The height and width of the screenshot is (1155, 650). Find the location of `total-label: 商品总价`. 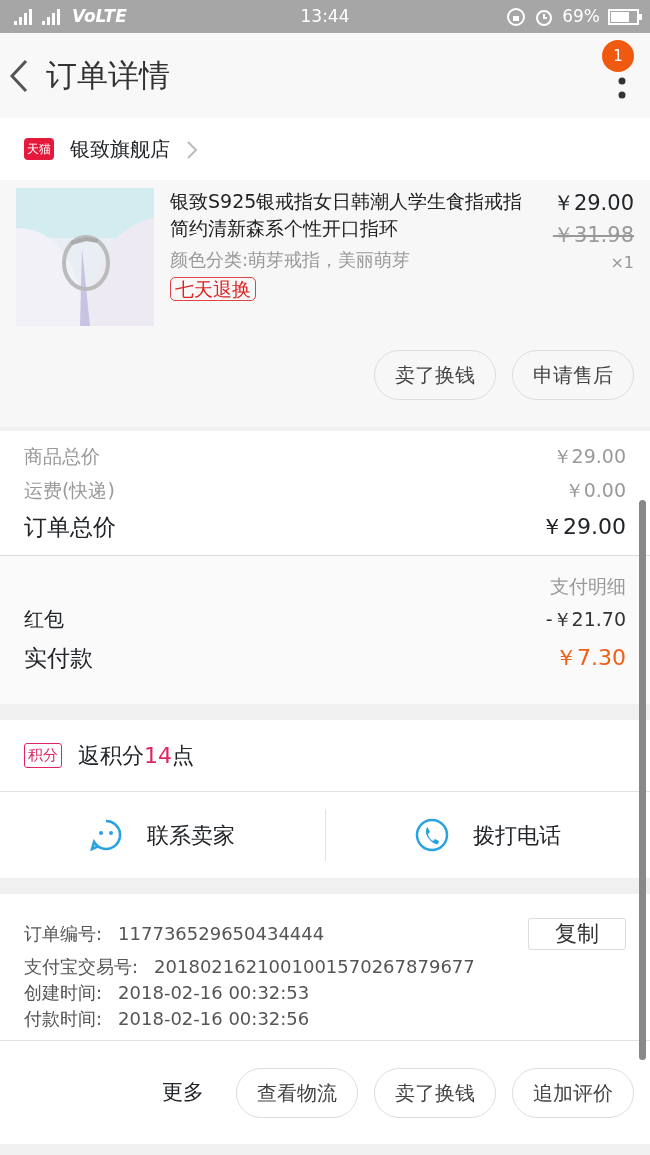

total-label: 商品总价 is located at coordinates (62, 456).